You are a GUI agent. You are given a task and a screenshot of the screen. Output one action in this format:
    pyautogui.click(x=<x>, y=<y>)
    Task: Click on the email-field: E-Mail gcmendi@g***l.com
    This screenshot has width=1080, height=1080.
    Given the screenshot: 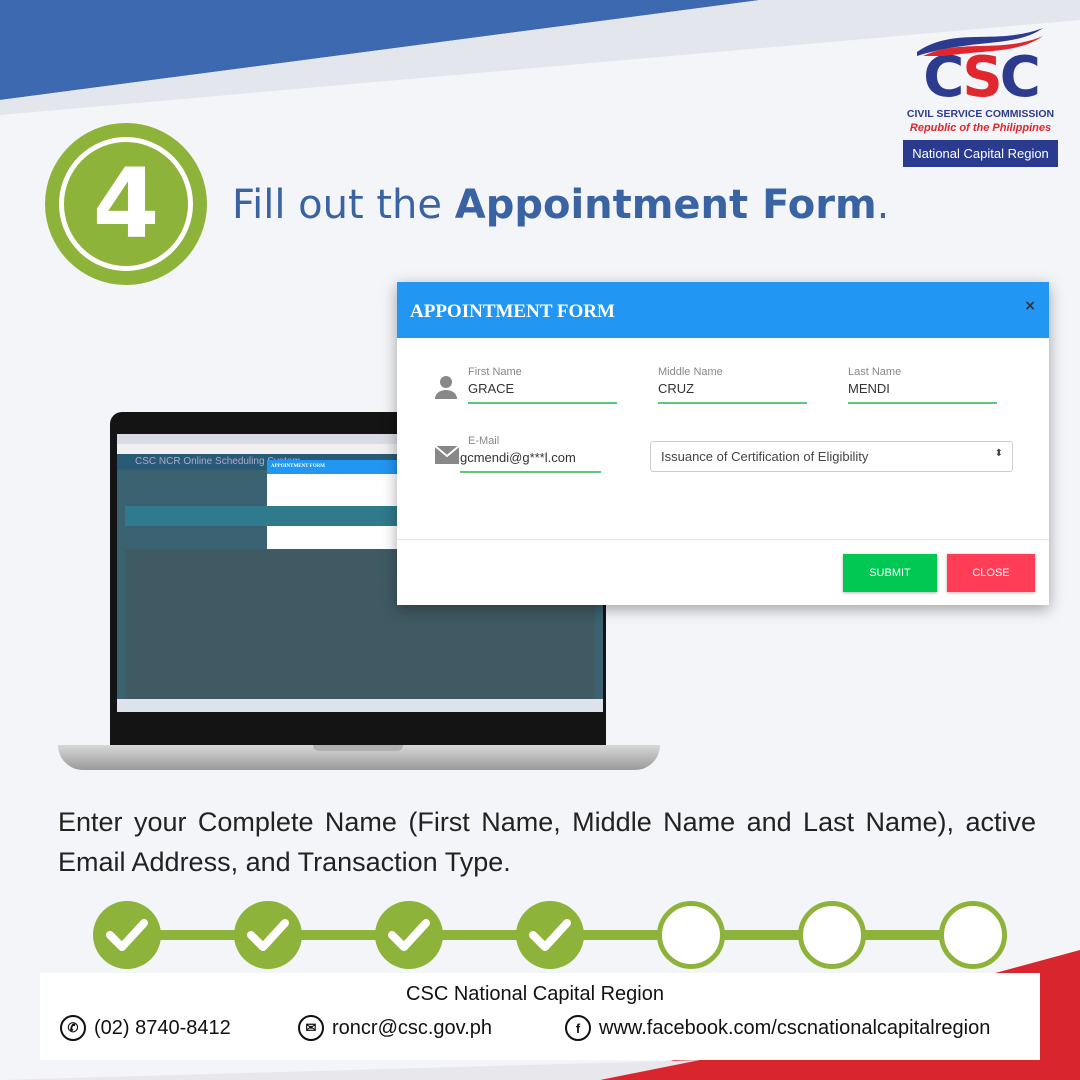 What is the action you would take?
    pyautogui.click(x=530, y=454)
    